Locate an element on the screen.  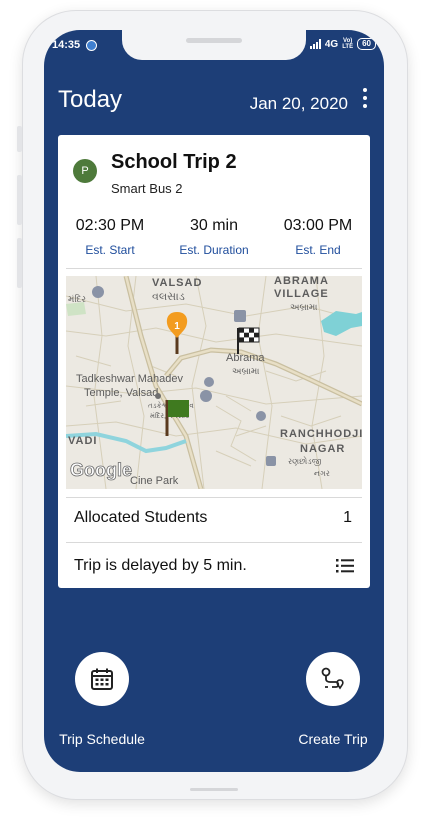
est-start: 02:30 PM Est. Start is located at coordinates (110, 237).